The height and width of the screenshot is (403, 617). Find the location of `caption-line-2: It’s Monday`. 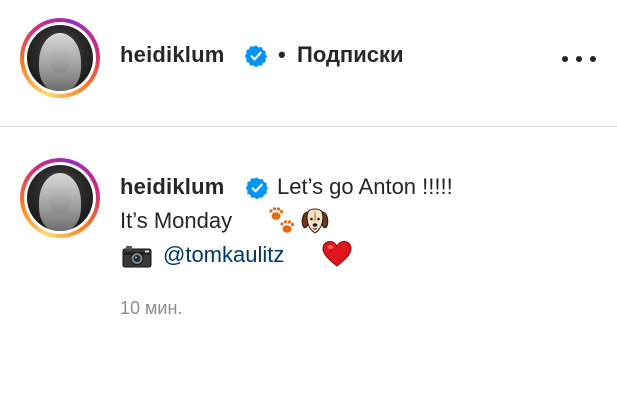

caption-line-2: It’s Monday is located at coordinates (176, 220).